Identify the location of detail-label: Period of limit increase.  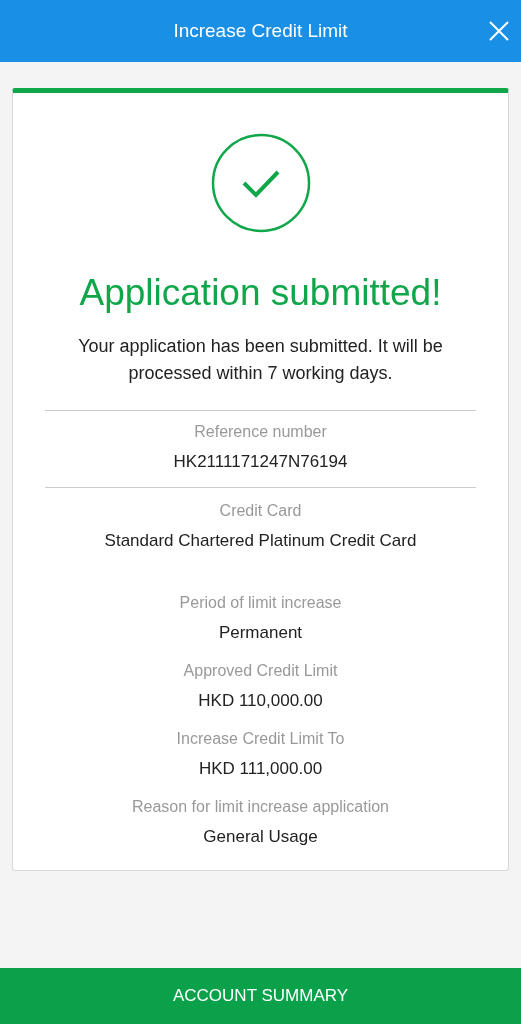
(260, 603).